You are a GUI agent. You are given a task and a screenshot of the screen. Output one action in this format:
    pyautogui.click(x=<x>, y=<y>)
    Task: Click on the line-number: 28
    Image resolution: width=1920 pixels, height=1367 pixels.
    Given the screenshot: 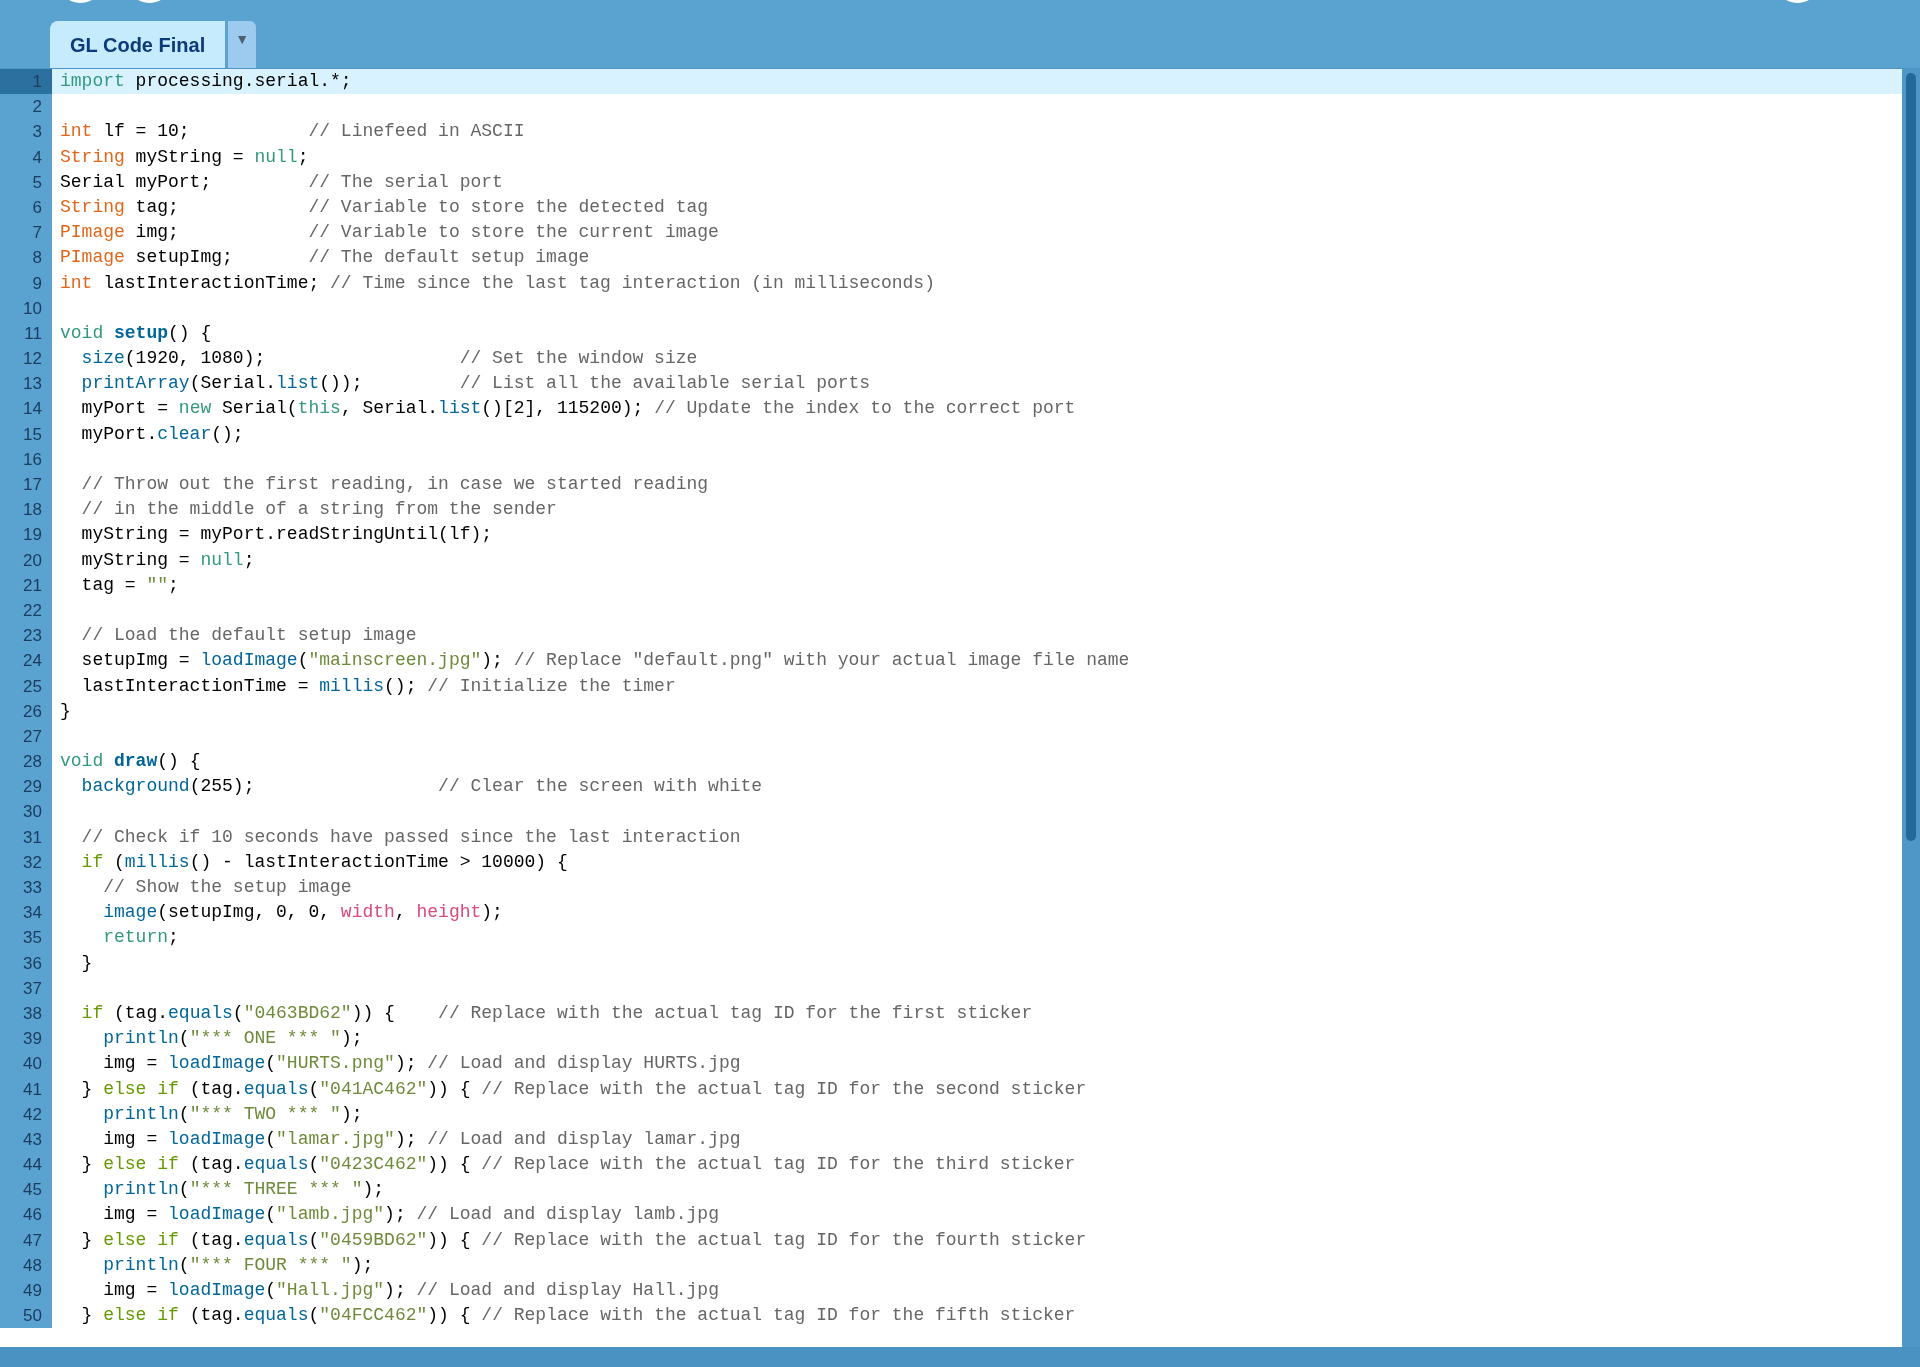 What is the action you would take?
    pyautogui.click(x=26, y=762)
    